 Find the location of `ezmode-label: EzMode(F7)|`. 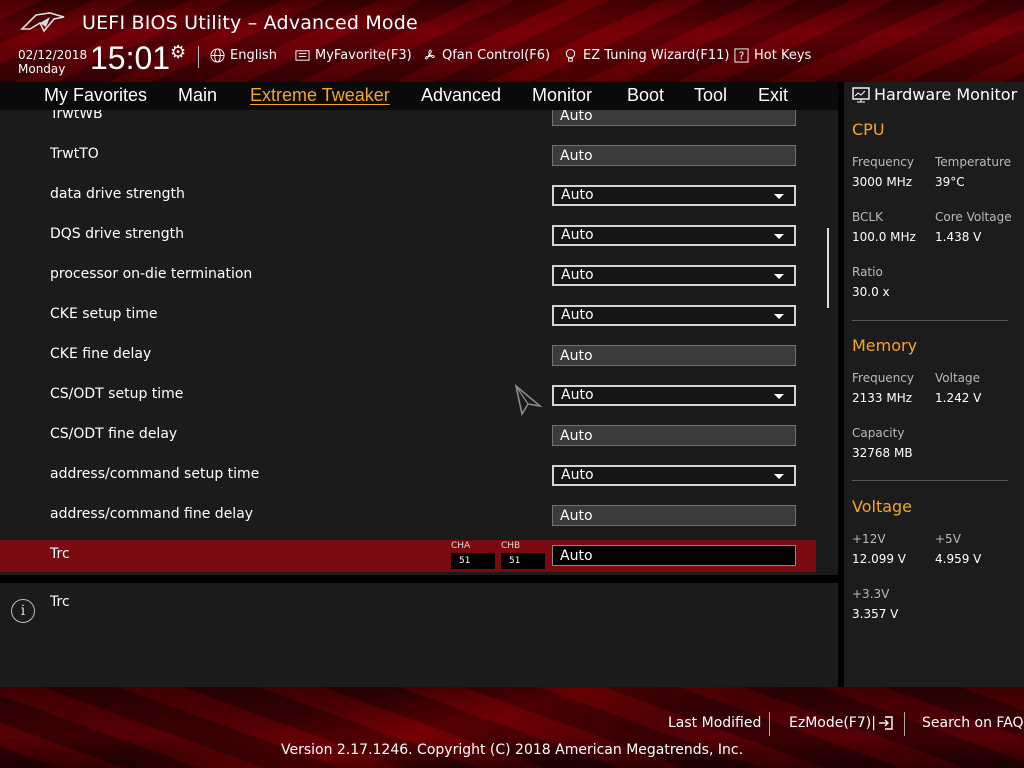

ezmode-label: EzMode(F7)| is located at coordinates (832, 723).